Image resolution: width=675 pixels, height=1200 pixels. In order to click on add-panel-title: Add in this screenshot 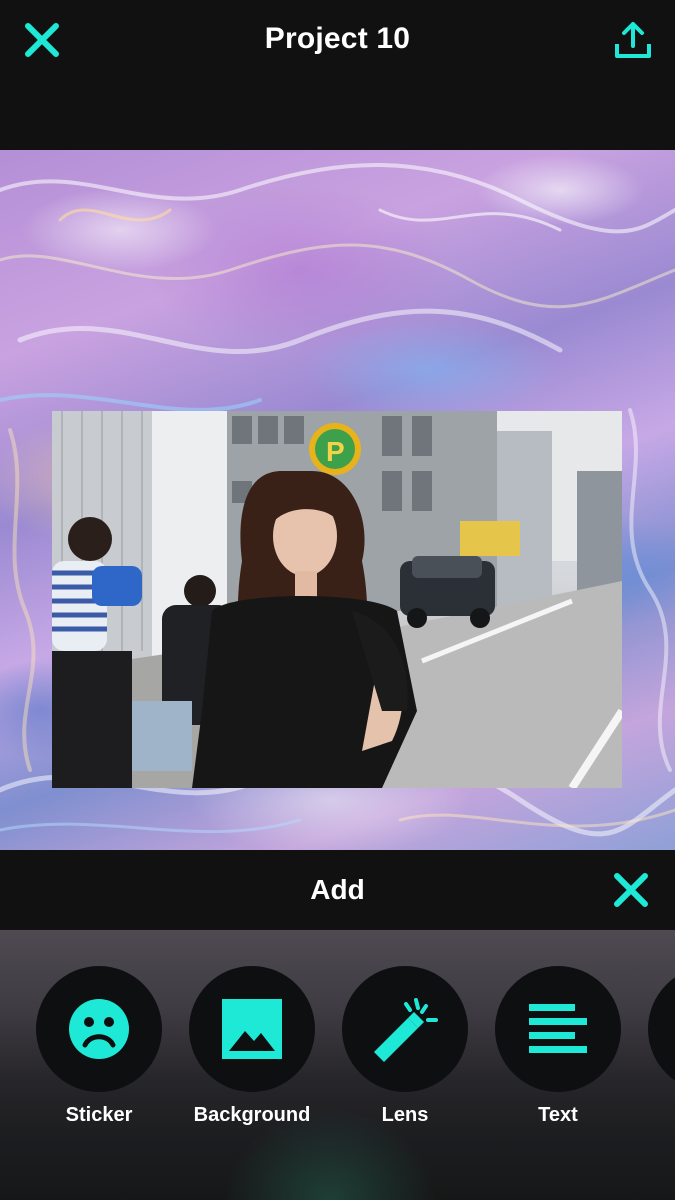, I will do `click(337, 889)`.